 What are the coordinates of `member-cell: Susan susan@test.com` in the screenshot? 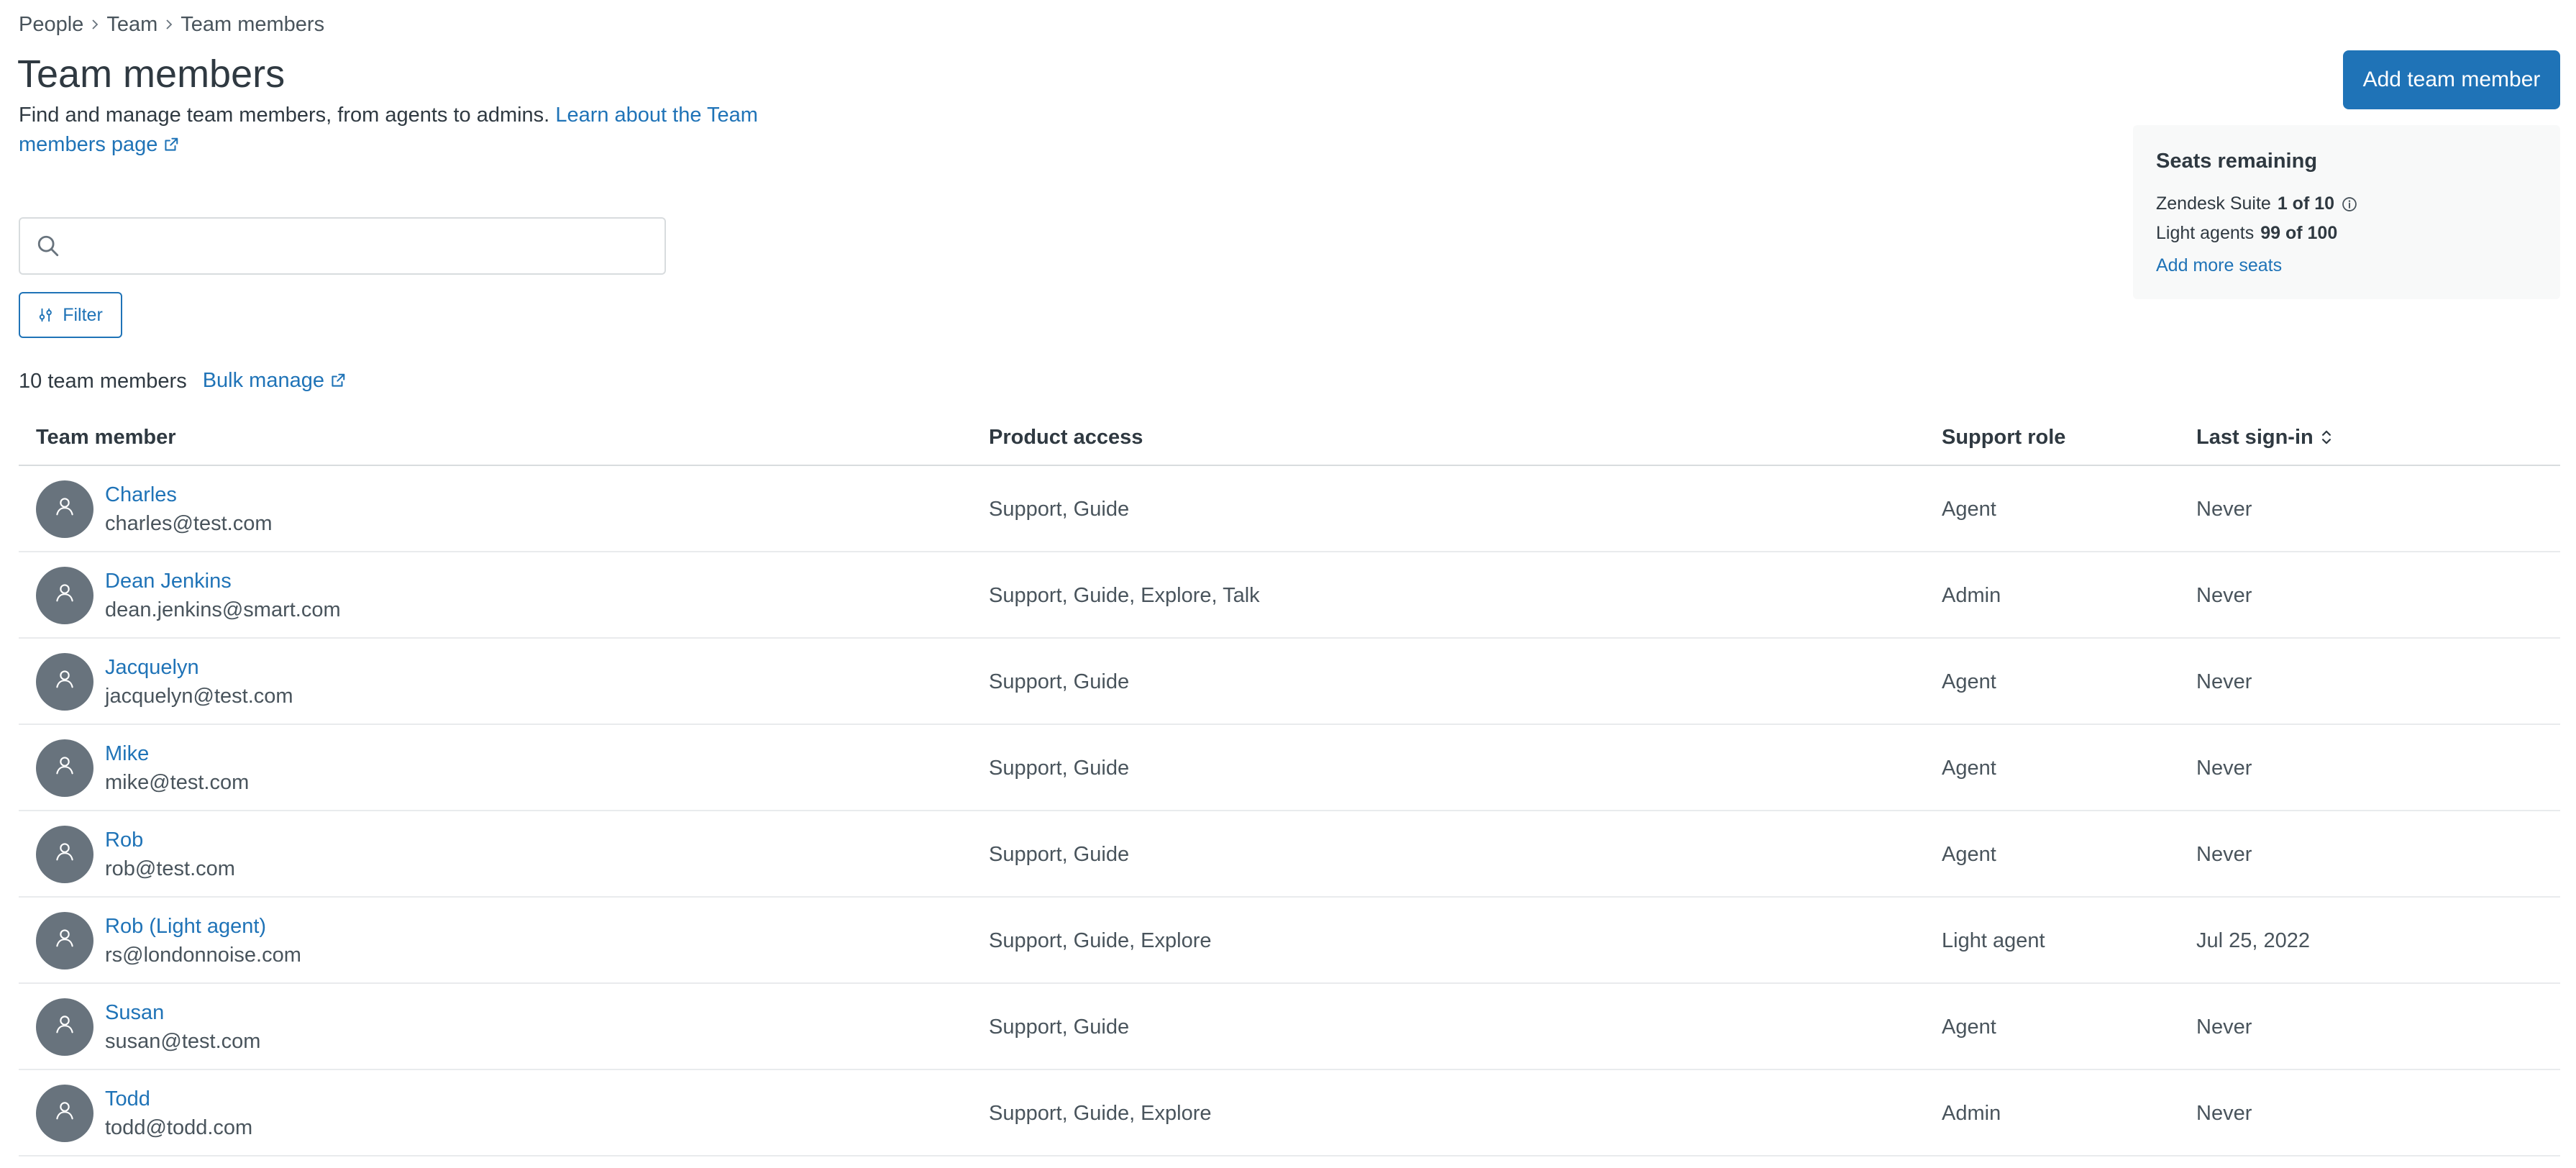 It's located at (148, 1027).